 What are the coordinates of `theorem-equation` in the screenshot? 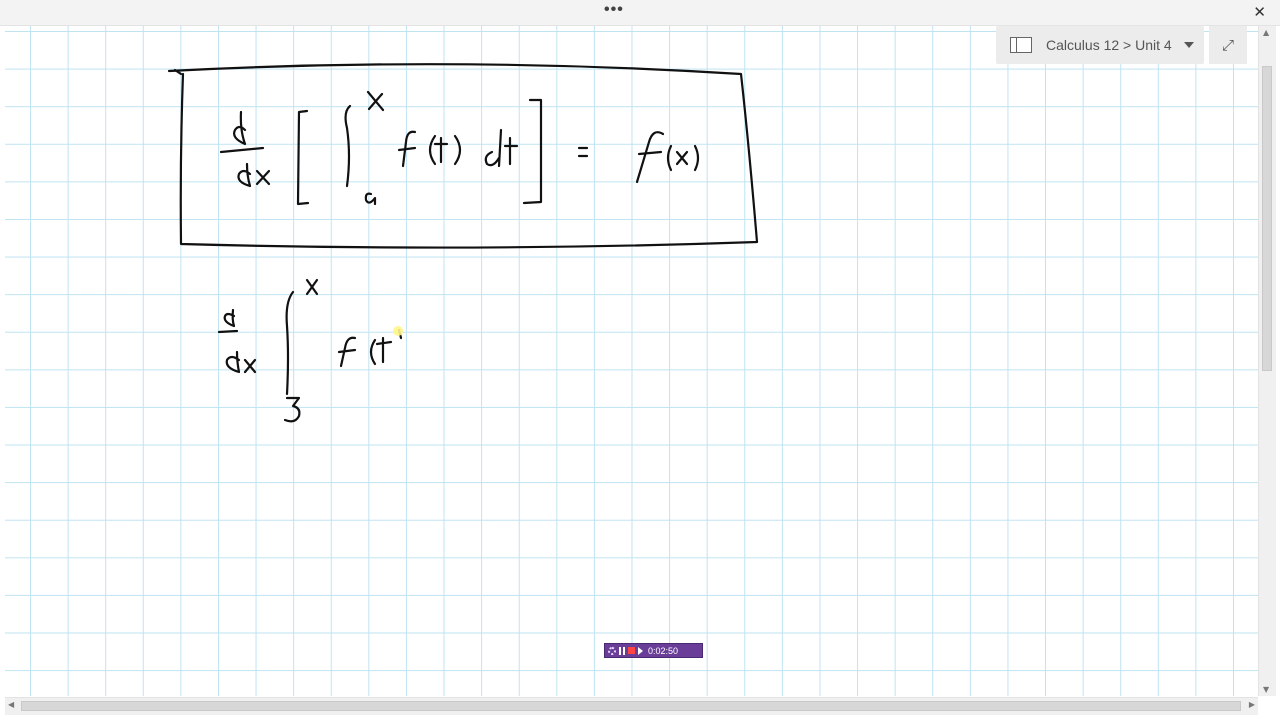 It's located at (459, 148).